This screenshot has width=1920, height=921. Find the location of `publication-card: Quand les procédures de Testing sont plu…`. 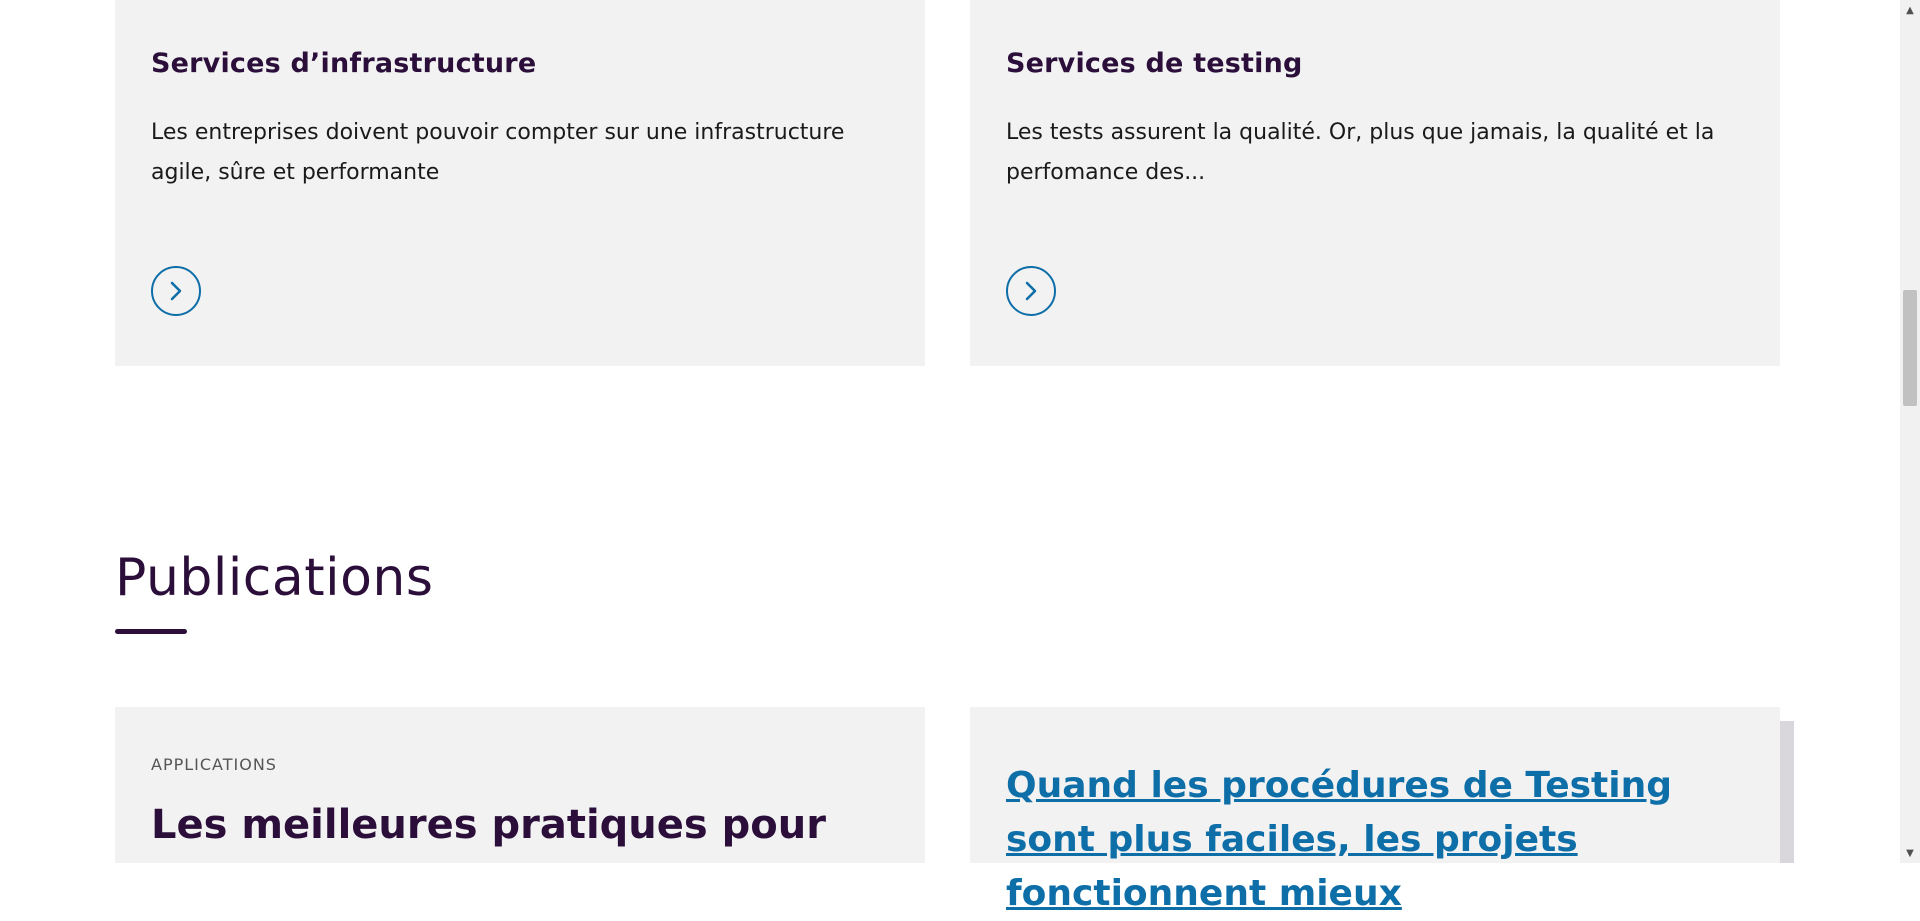

publication-card: Quand les procédures de Testing sont plu… is located at coordinates (1375, 810).